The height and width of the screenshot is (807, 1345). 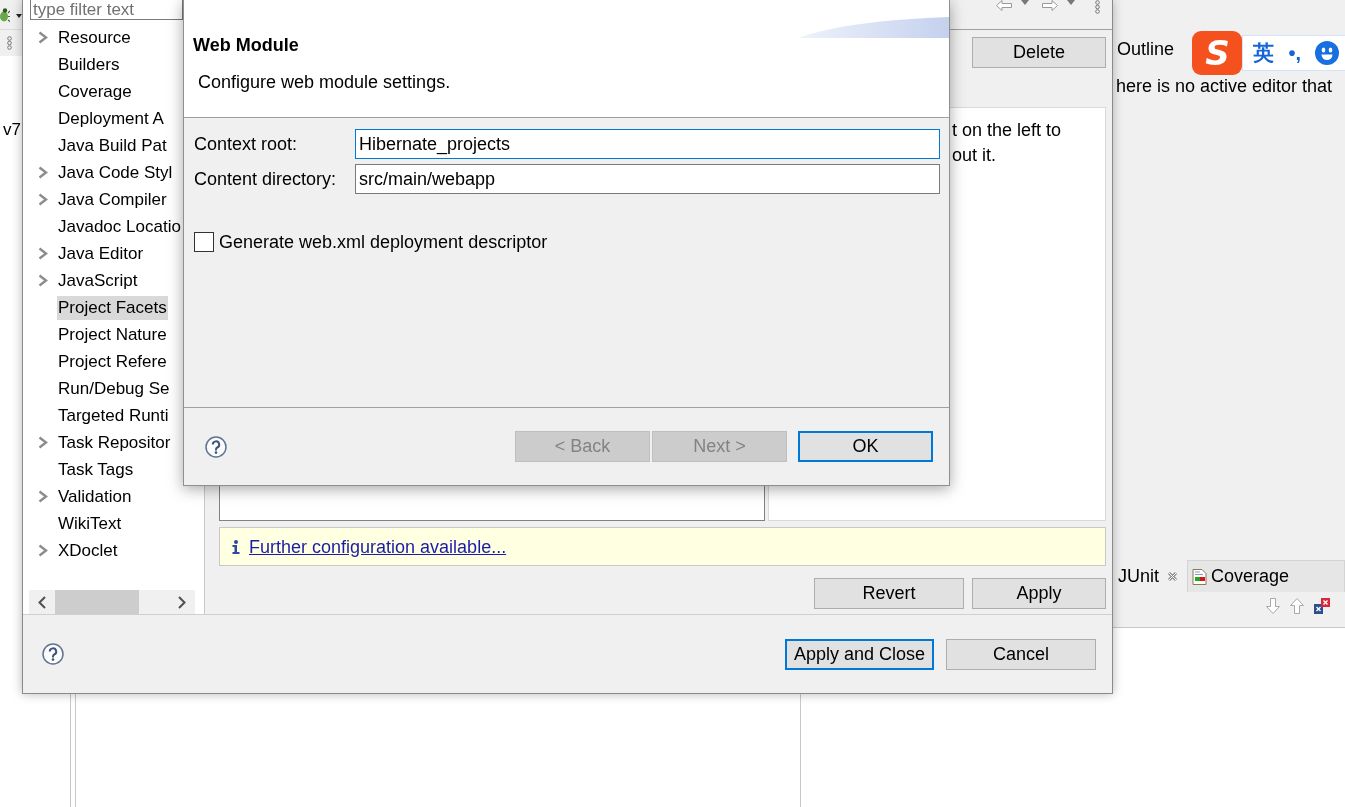 I want to click on description-text: t on the left to, so click(x=1007, y=130).